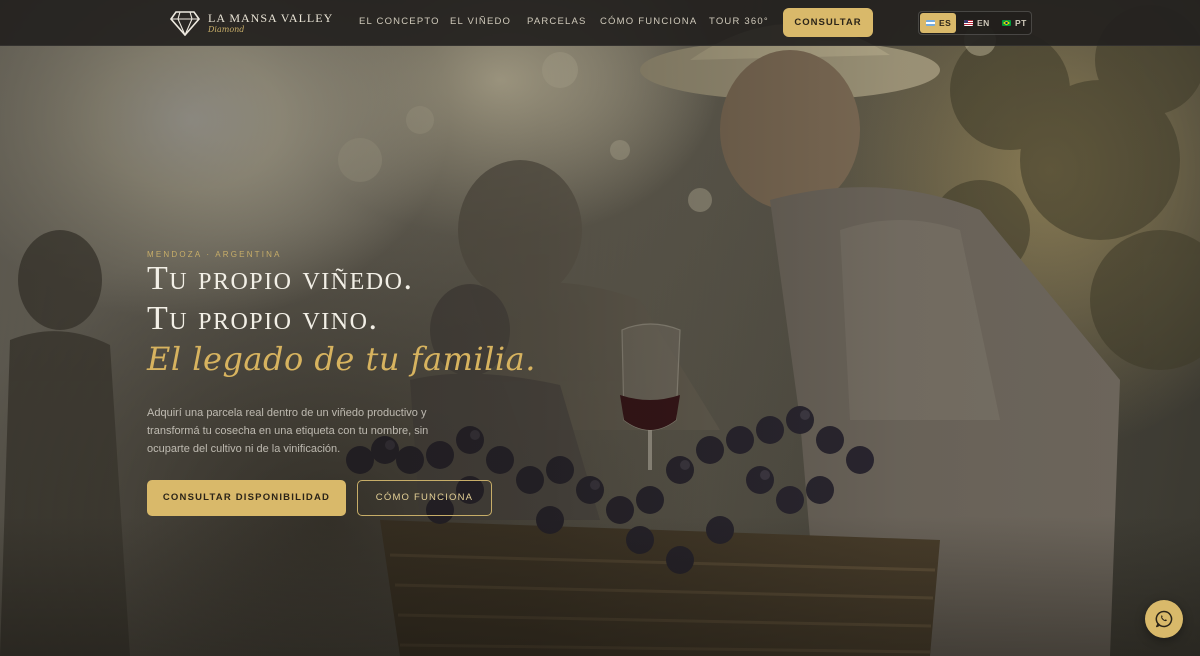  What do you see at coordinates (1021, 23) in the screenshot?
I see `lang-pt-label: PT` at bounding box center [1021, 23].